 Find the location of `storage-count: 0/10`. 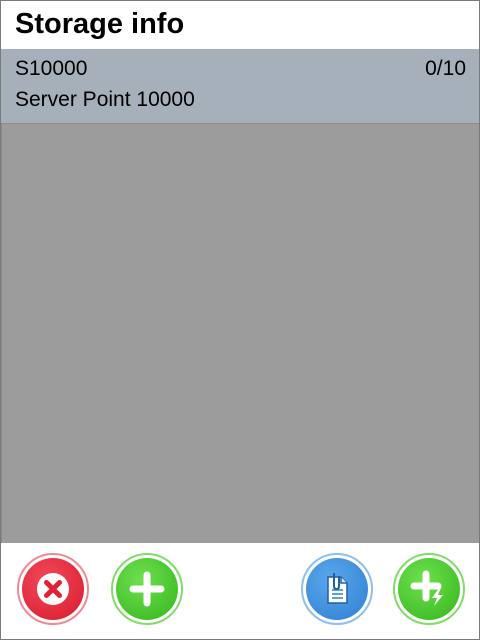

storage-count: 0/10 is located at coordinates (445, 68).